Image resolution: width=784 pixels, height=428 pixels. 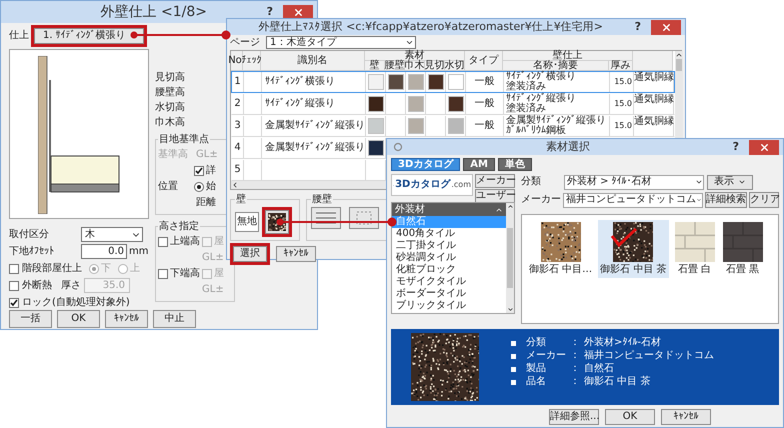 I want to click on dropdown: 外装材 > ﾀｲﾙ･石材, so click(x=634, y=182).